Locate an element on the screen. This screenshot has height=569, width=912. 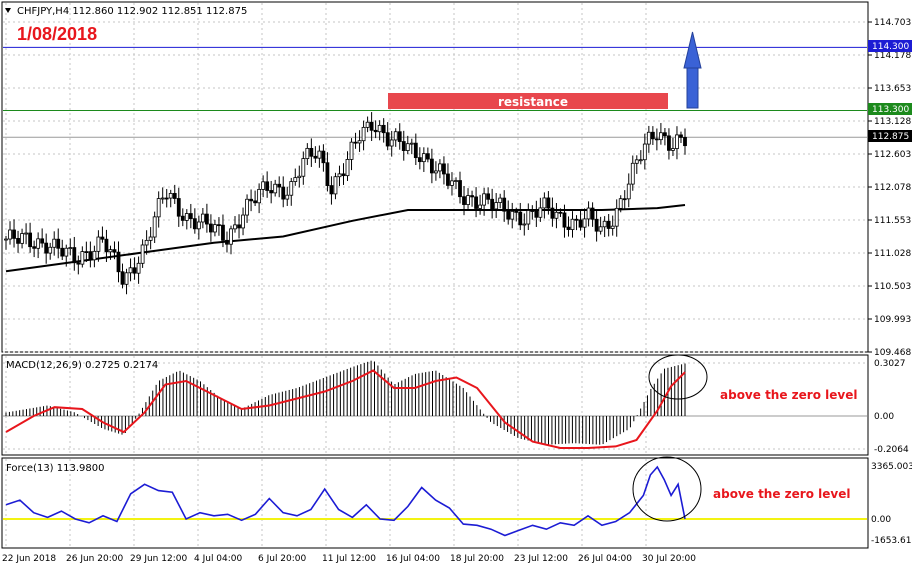
macd-tick-label: 0.3027 is located at coordinates (890, 364).